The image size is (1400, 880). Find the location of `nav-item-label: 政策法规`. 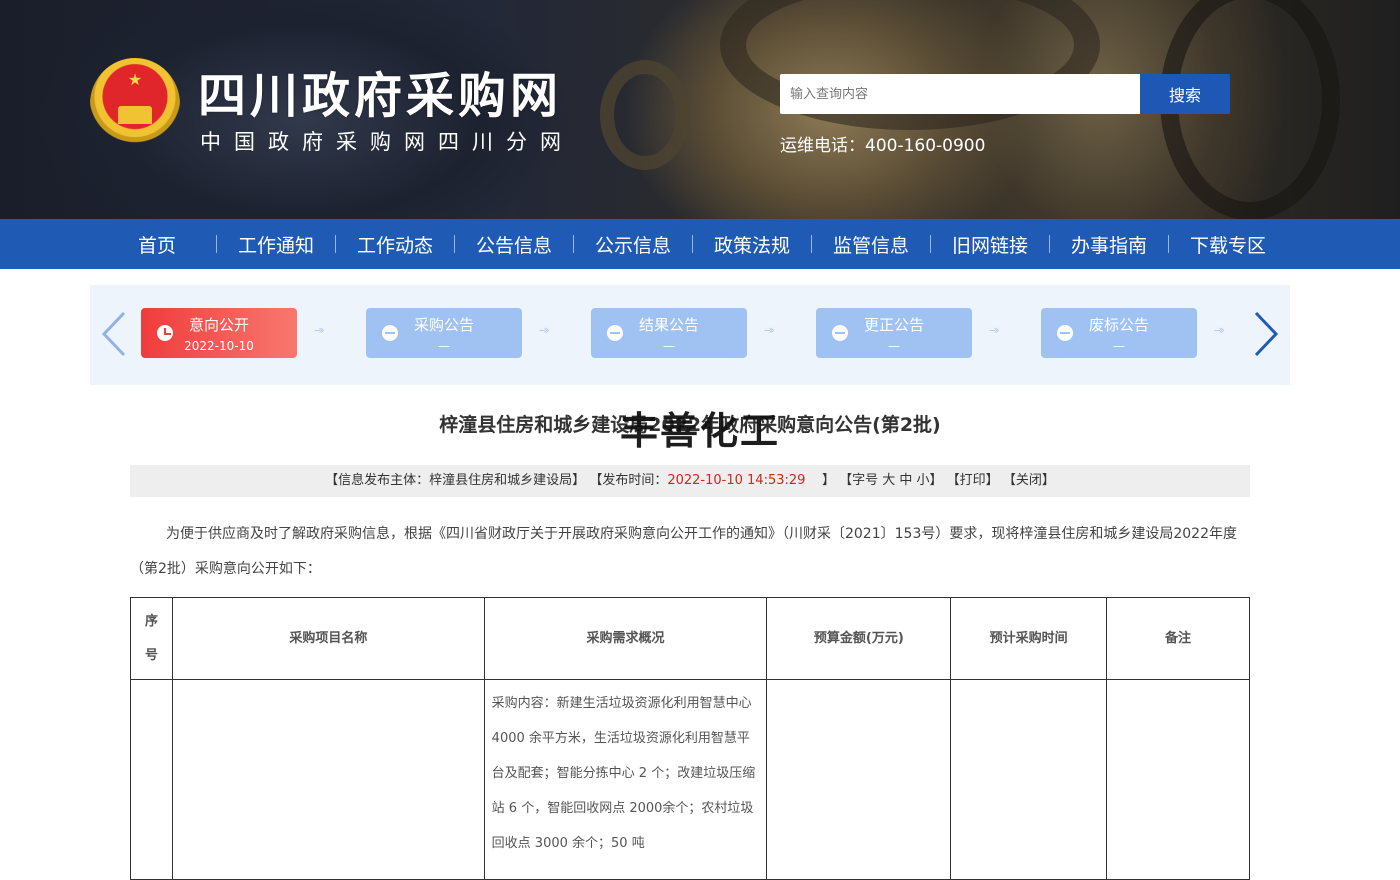

nav-item-label: 政策法规 is located at coordinates (751, 245).